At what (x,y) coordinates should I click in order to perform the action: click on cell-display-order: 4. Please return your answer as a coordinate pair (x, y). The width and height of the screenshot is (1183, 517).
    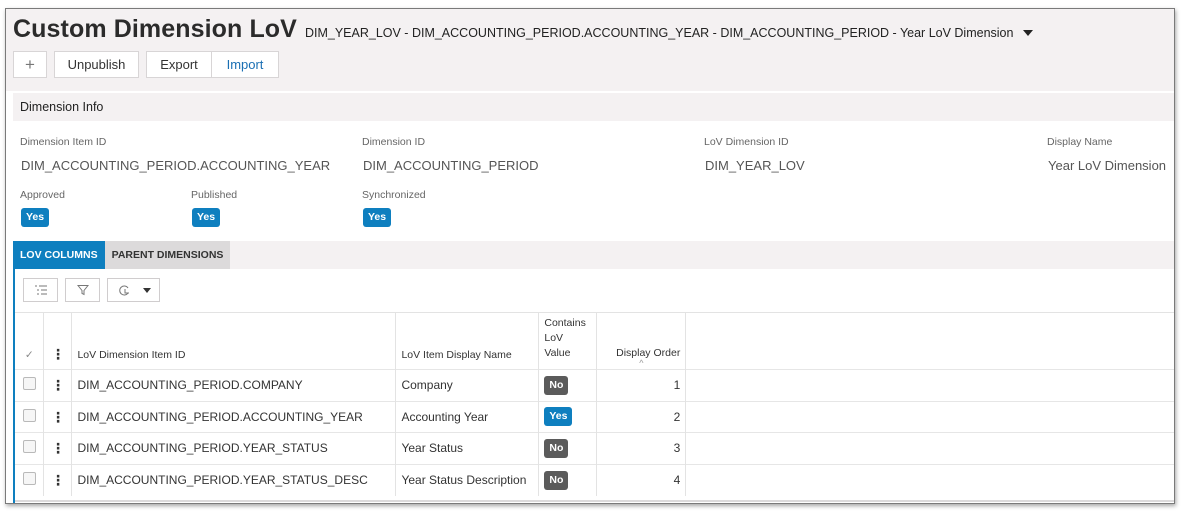
    Looking at the image, I should click on (641, 479).